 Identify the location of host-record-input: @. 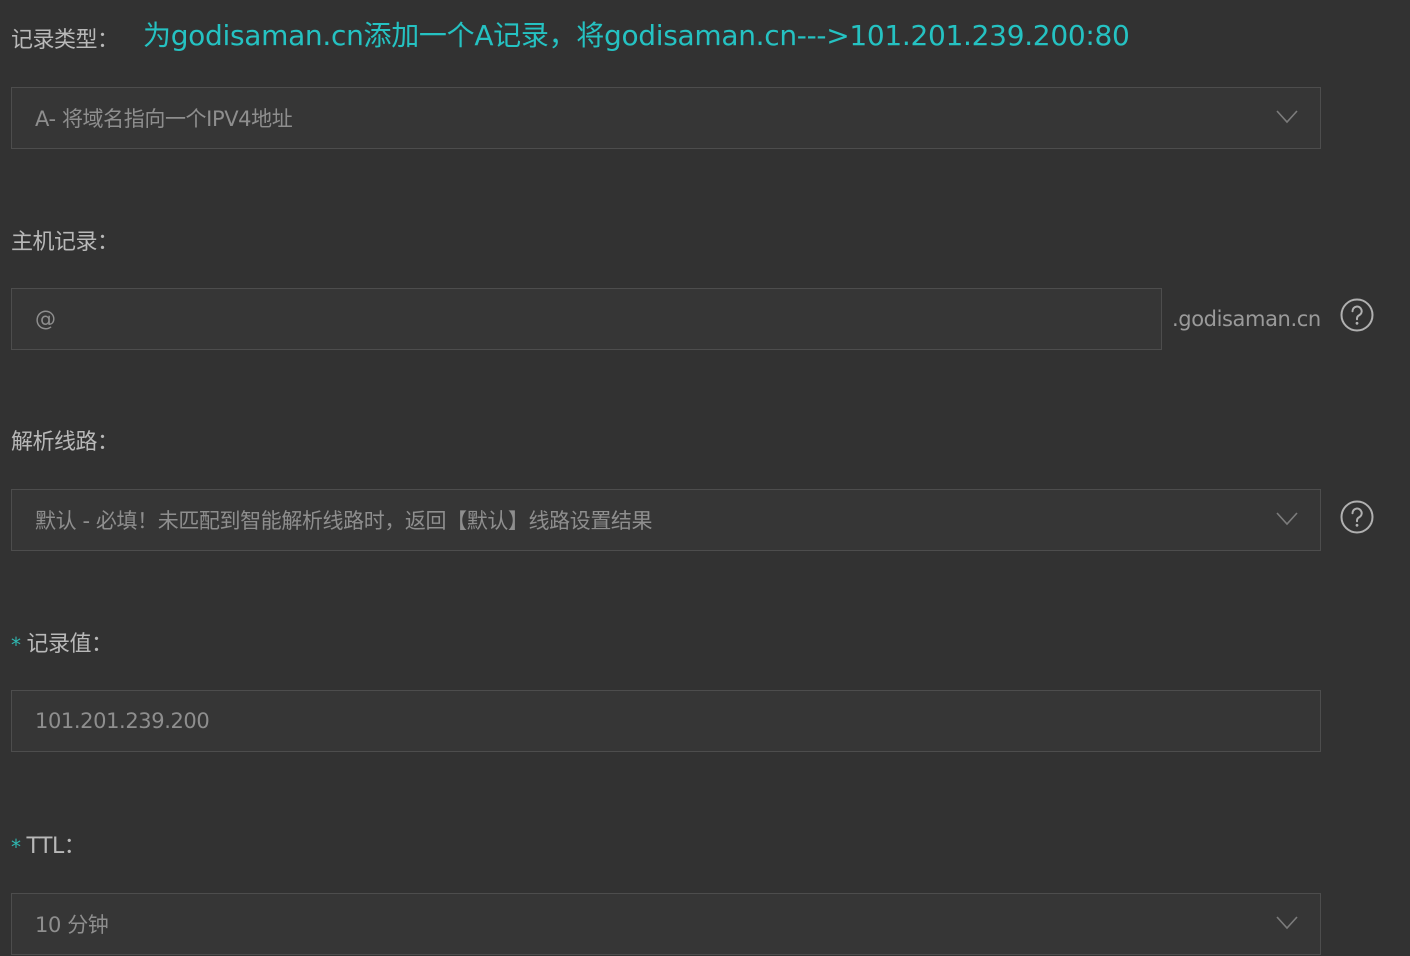
(586, 319).